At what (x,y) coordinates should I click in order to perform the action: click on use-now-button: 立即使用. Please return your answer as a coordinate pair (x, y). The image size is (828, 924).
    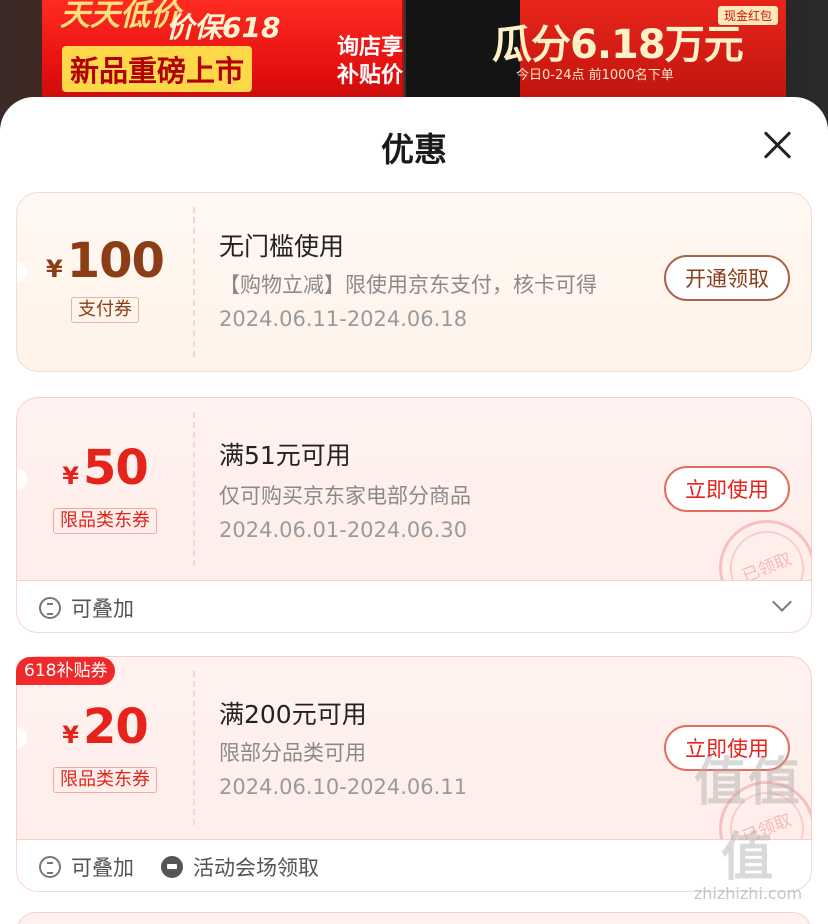
    Looking at the image, I should click on (727, 489).